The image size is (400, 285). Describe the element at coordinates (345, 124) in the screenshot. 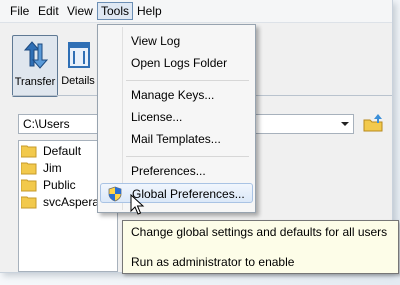

I see `chevron-down-icon` at that location.